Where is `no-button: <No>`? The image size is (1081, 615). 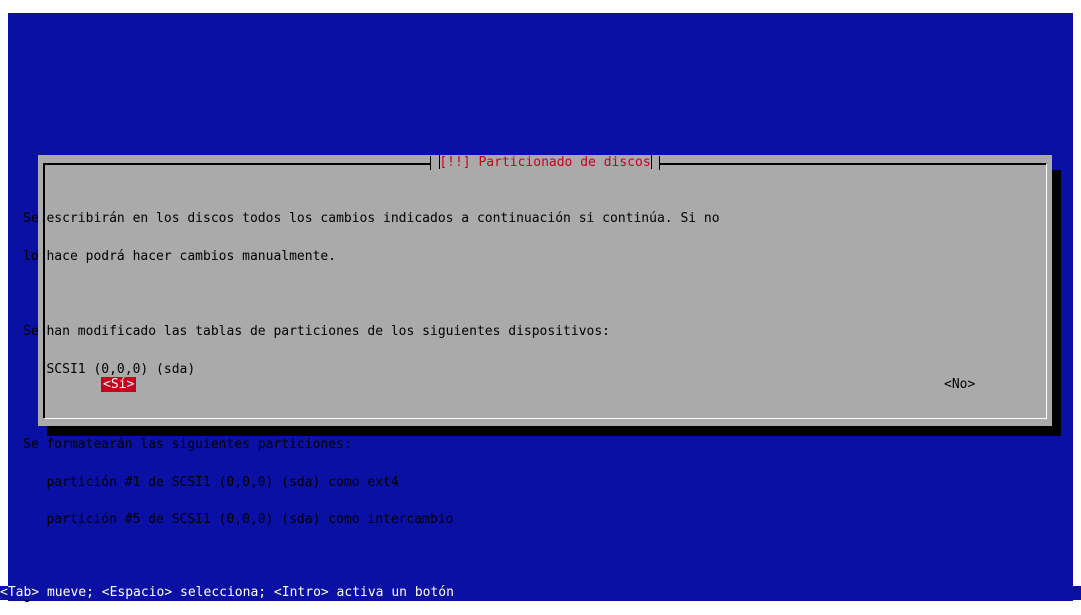
no-button: <No> is located at coordinates (959, 384).